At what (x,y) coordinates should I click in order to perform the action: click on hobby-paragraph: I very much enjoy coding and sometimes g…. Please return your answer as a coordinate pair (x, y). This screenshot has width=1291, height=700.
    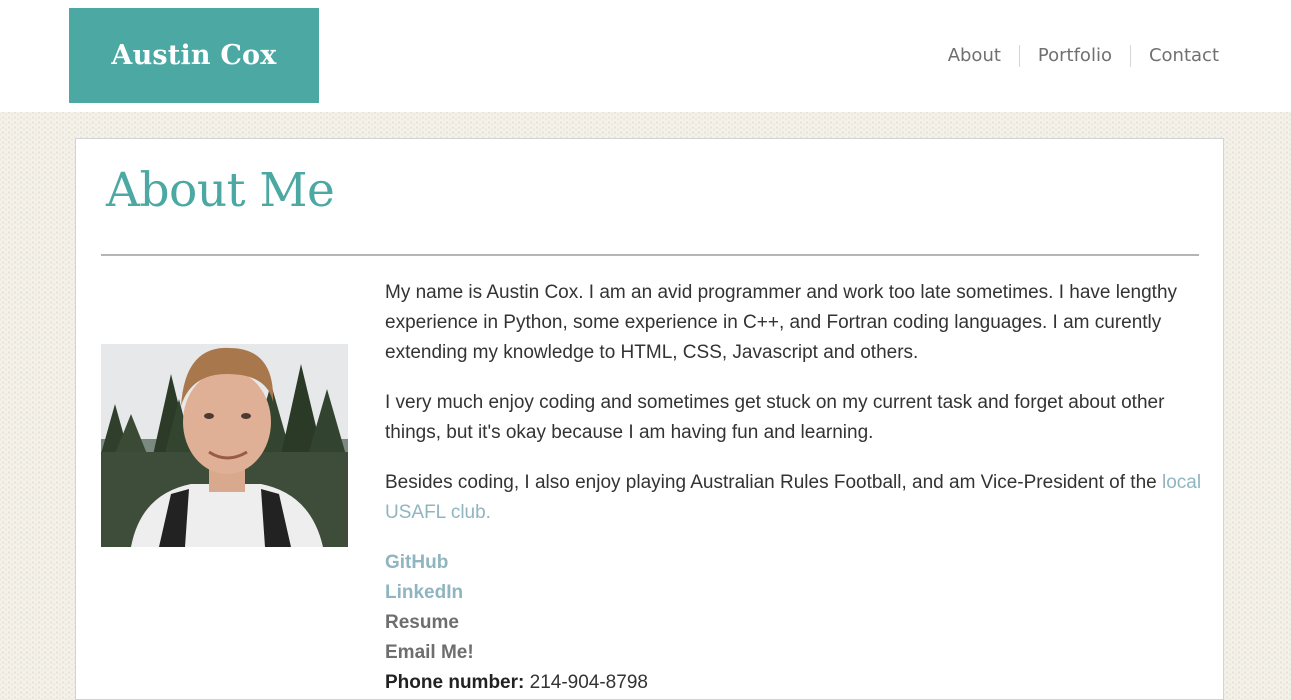
    Looking at the image, I should click on (775, 417).